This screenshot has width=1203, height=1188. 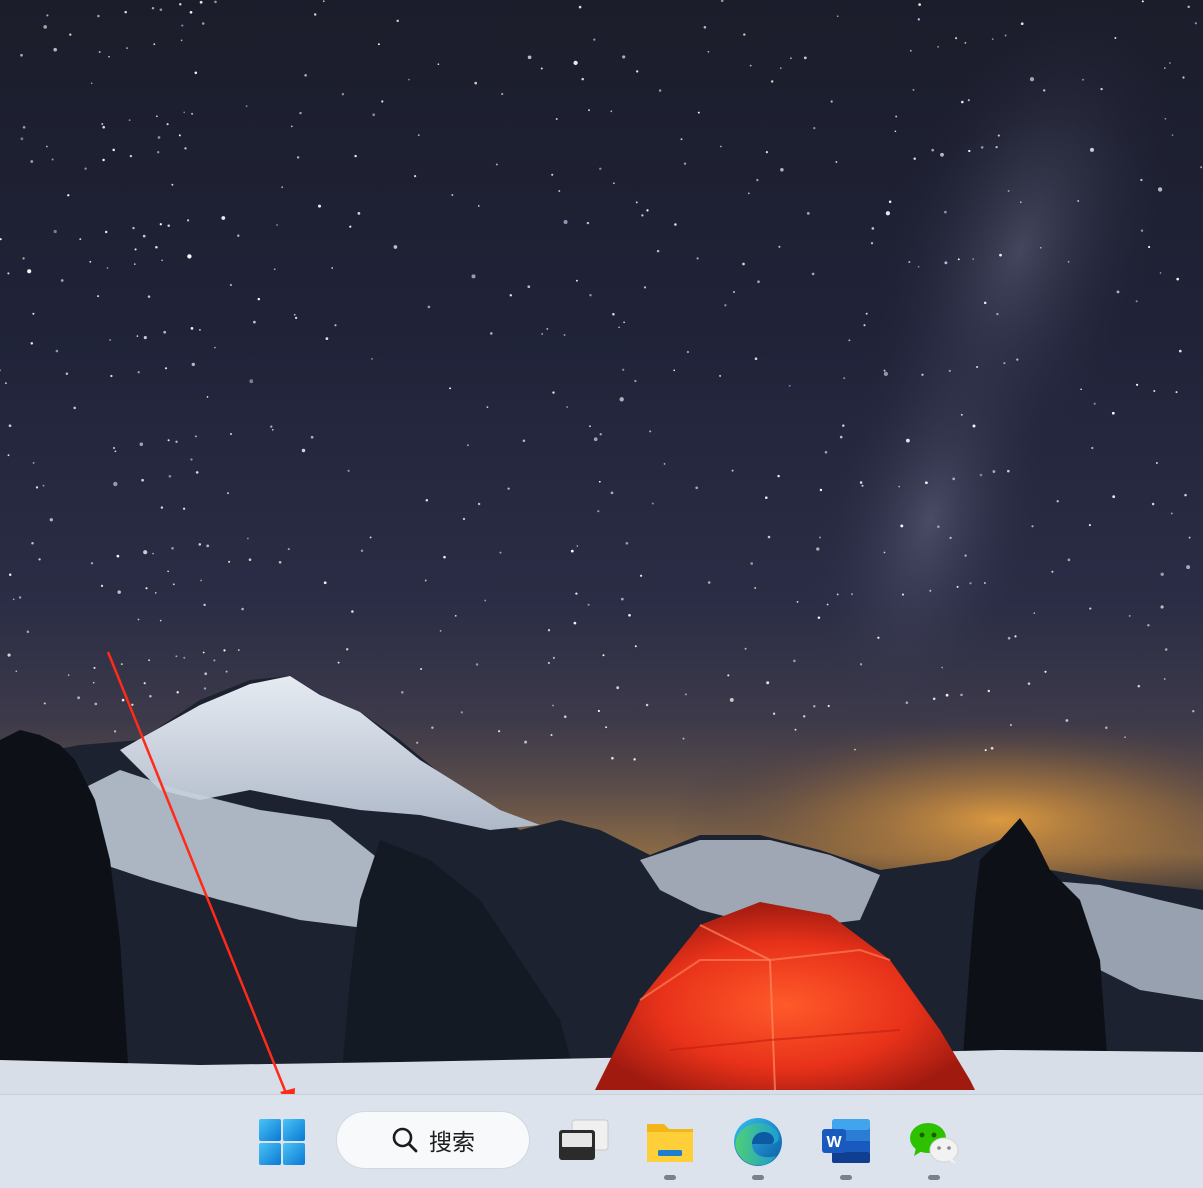 I want to click on word-button: W, so click(x=846, y=1145).